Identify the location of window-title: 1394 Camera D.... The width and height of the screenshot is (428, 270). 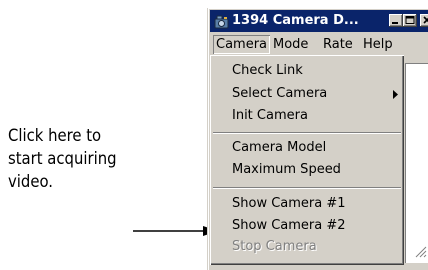
(295, 20).